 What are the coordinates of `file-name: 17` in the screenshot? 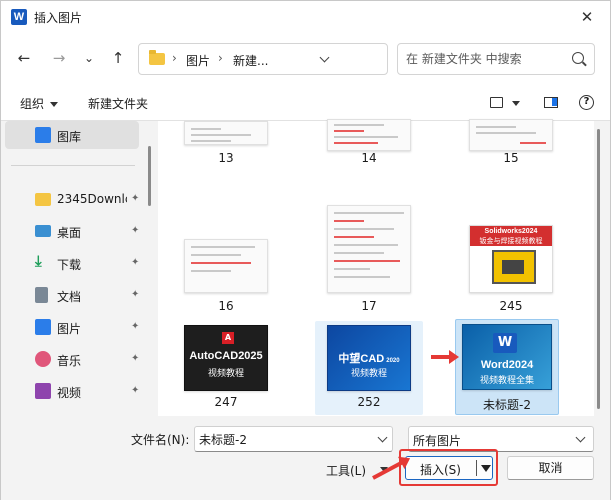 It's located at (369, 306).